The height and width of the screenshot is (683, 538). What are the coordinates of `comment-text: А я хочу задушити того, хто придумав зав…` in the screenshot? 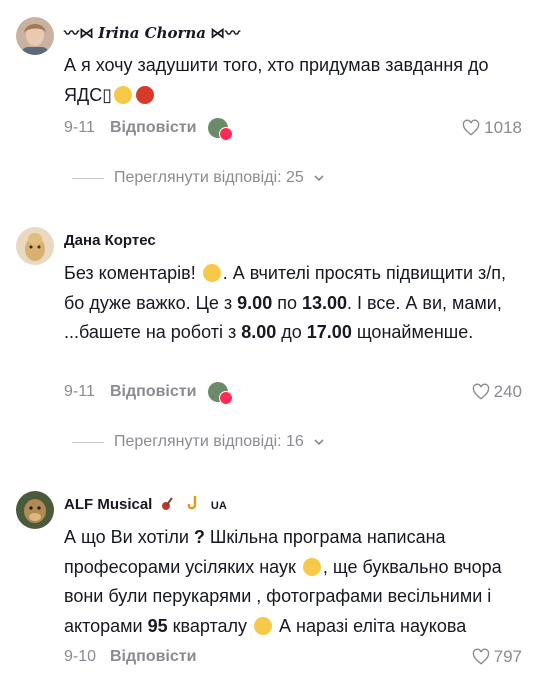 It's located at (276, 80).